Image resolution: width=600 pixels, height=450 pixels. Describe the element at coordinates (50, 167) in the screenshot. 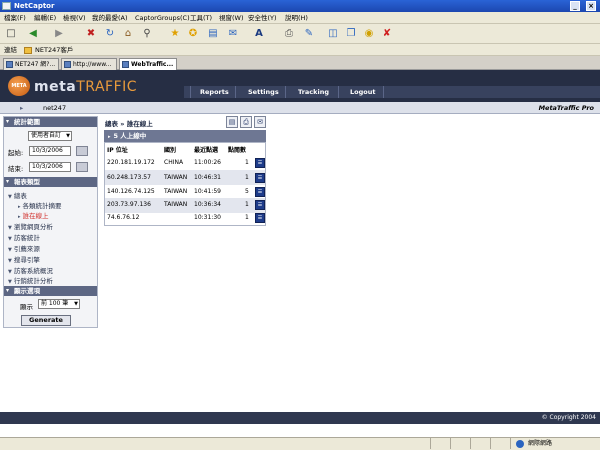

I see `end-date-input: 10/3/2006` at that location.